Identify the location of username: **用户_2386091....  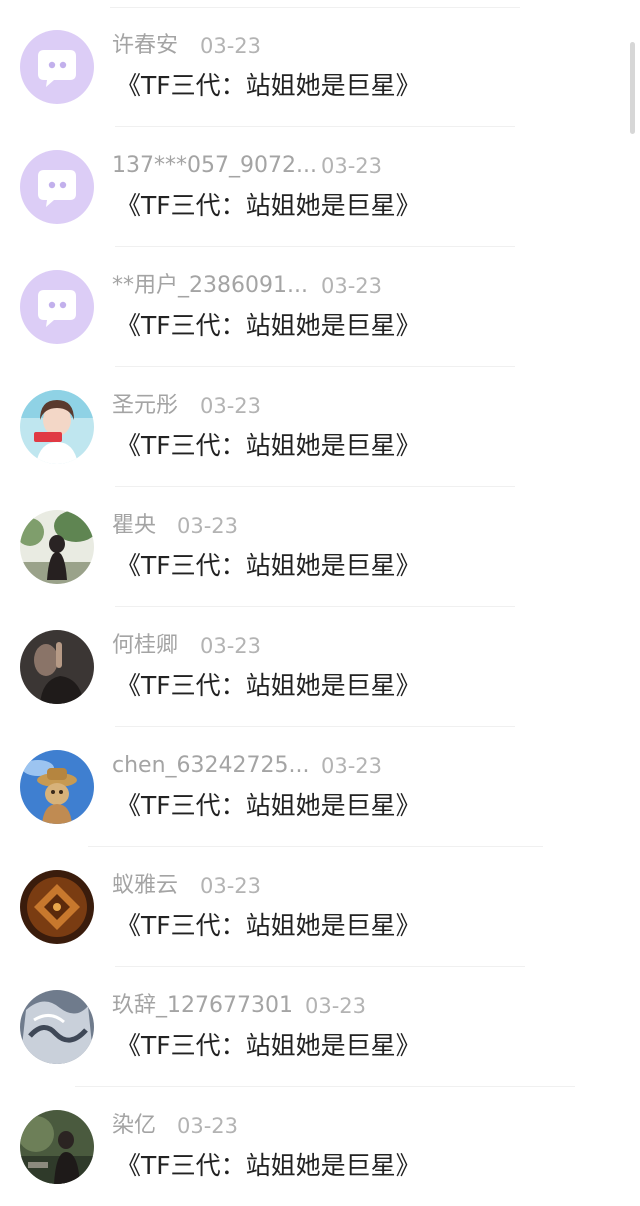
(210, 286).